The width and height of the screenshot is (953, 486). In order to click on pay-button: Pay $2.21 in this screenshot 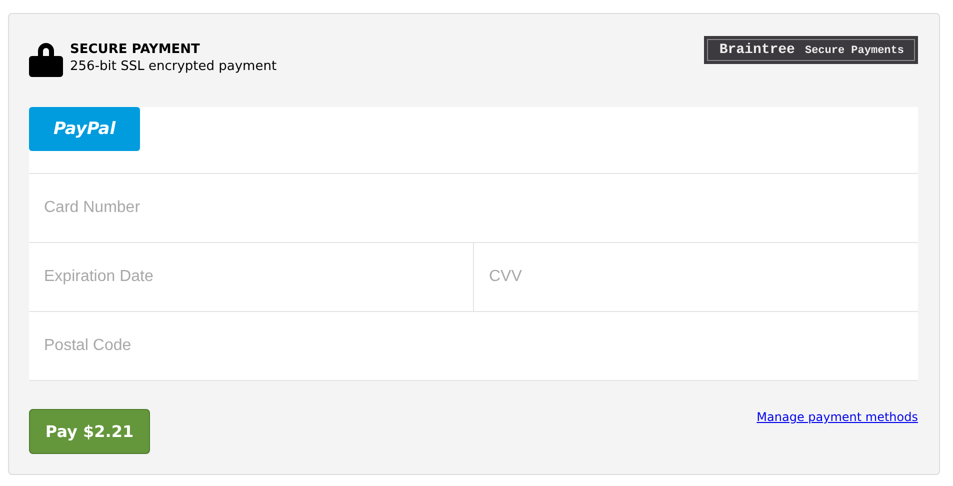, I will do `click(89, 431)`.